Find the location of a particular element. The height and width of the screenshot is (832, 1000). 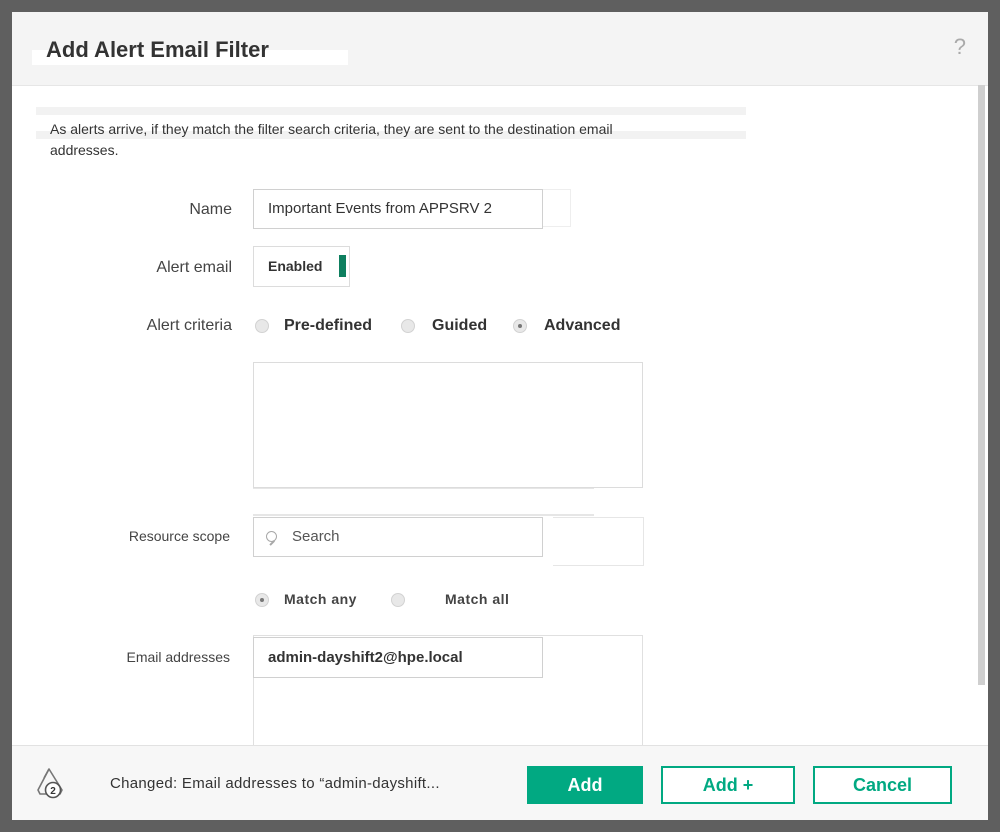

radio-guided is located at coordinates (408, 326).